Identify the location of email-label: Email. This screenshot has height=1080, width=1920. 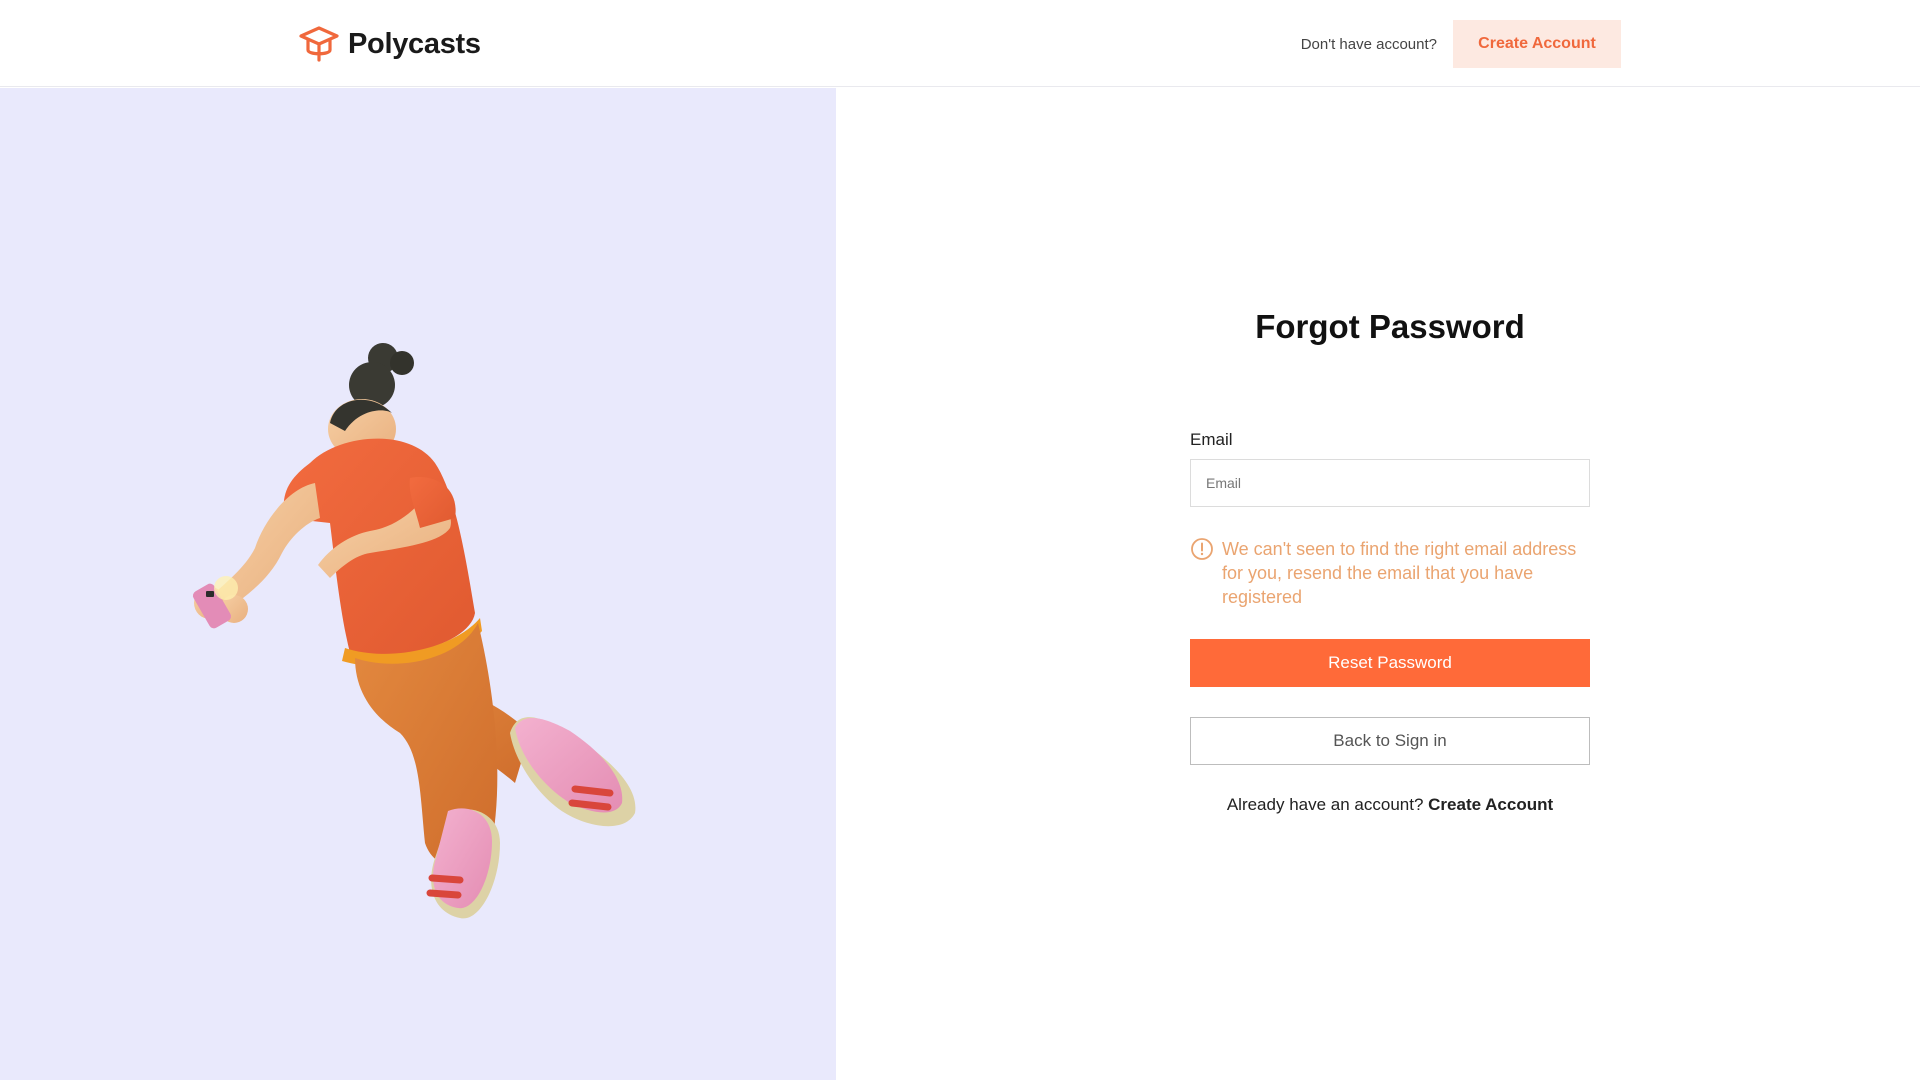
(1211, 439).